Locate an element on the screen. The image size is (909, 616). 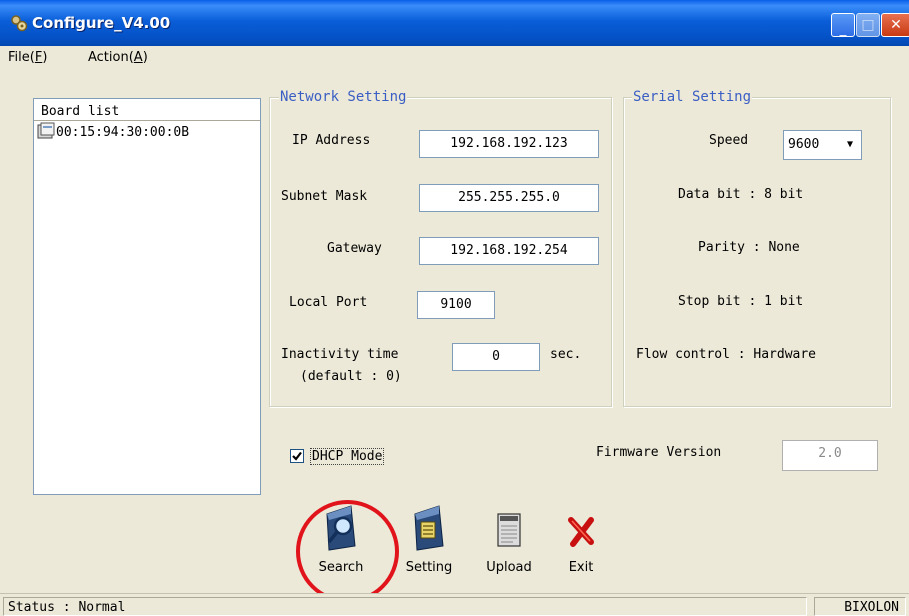
upload-button: Upload is located at coordinates (509, 538).